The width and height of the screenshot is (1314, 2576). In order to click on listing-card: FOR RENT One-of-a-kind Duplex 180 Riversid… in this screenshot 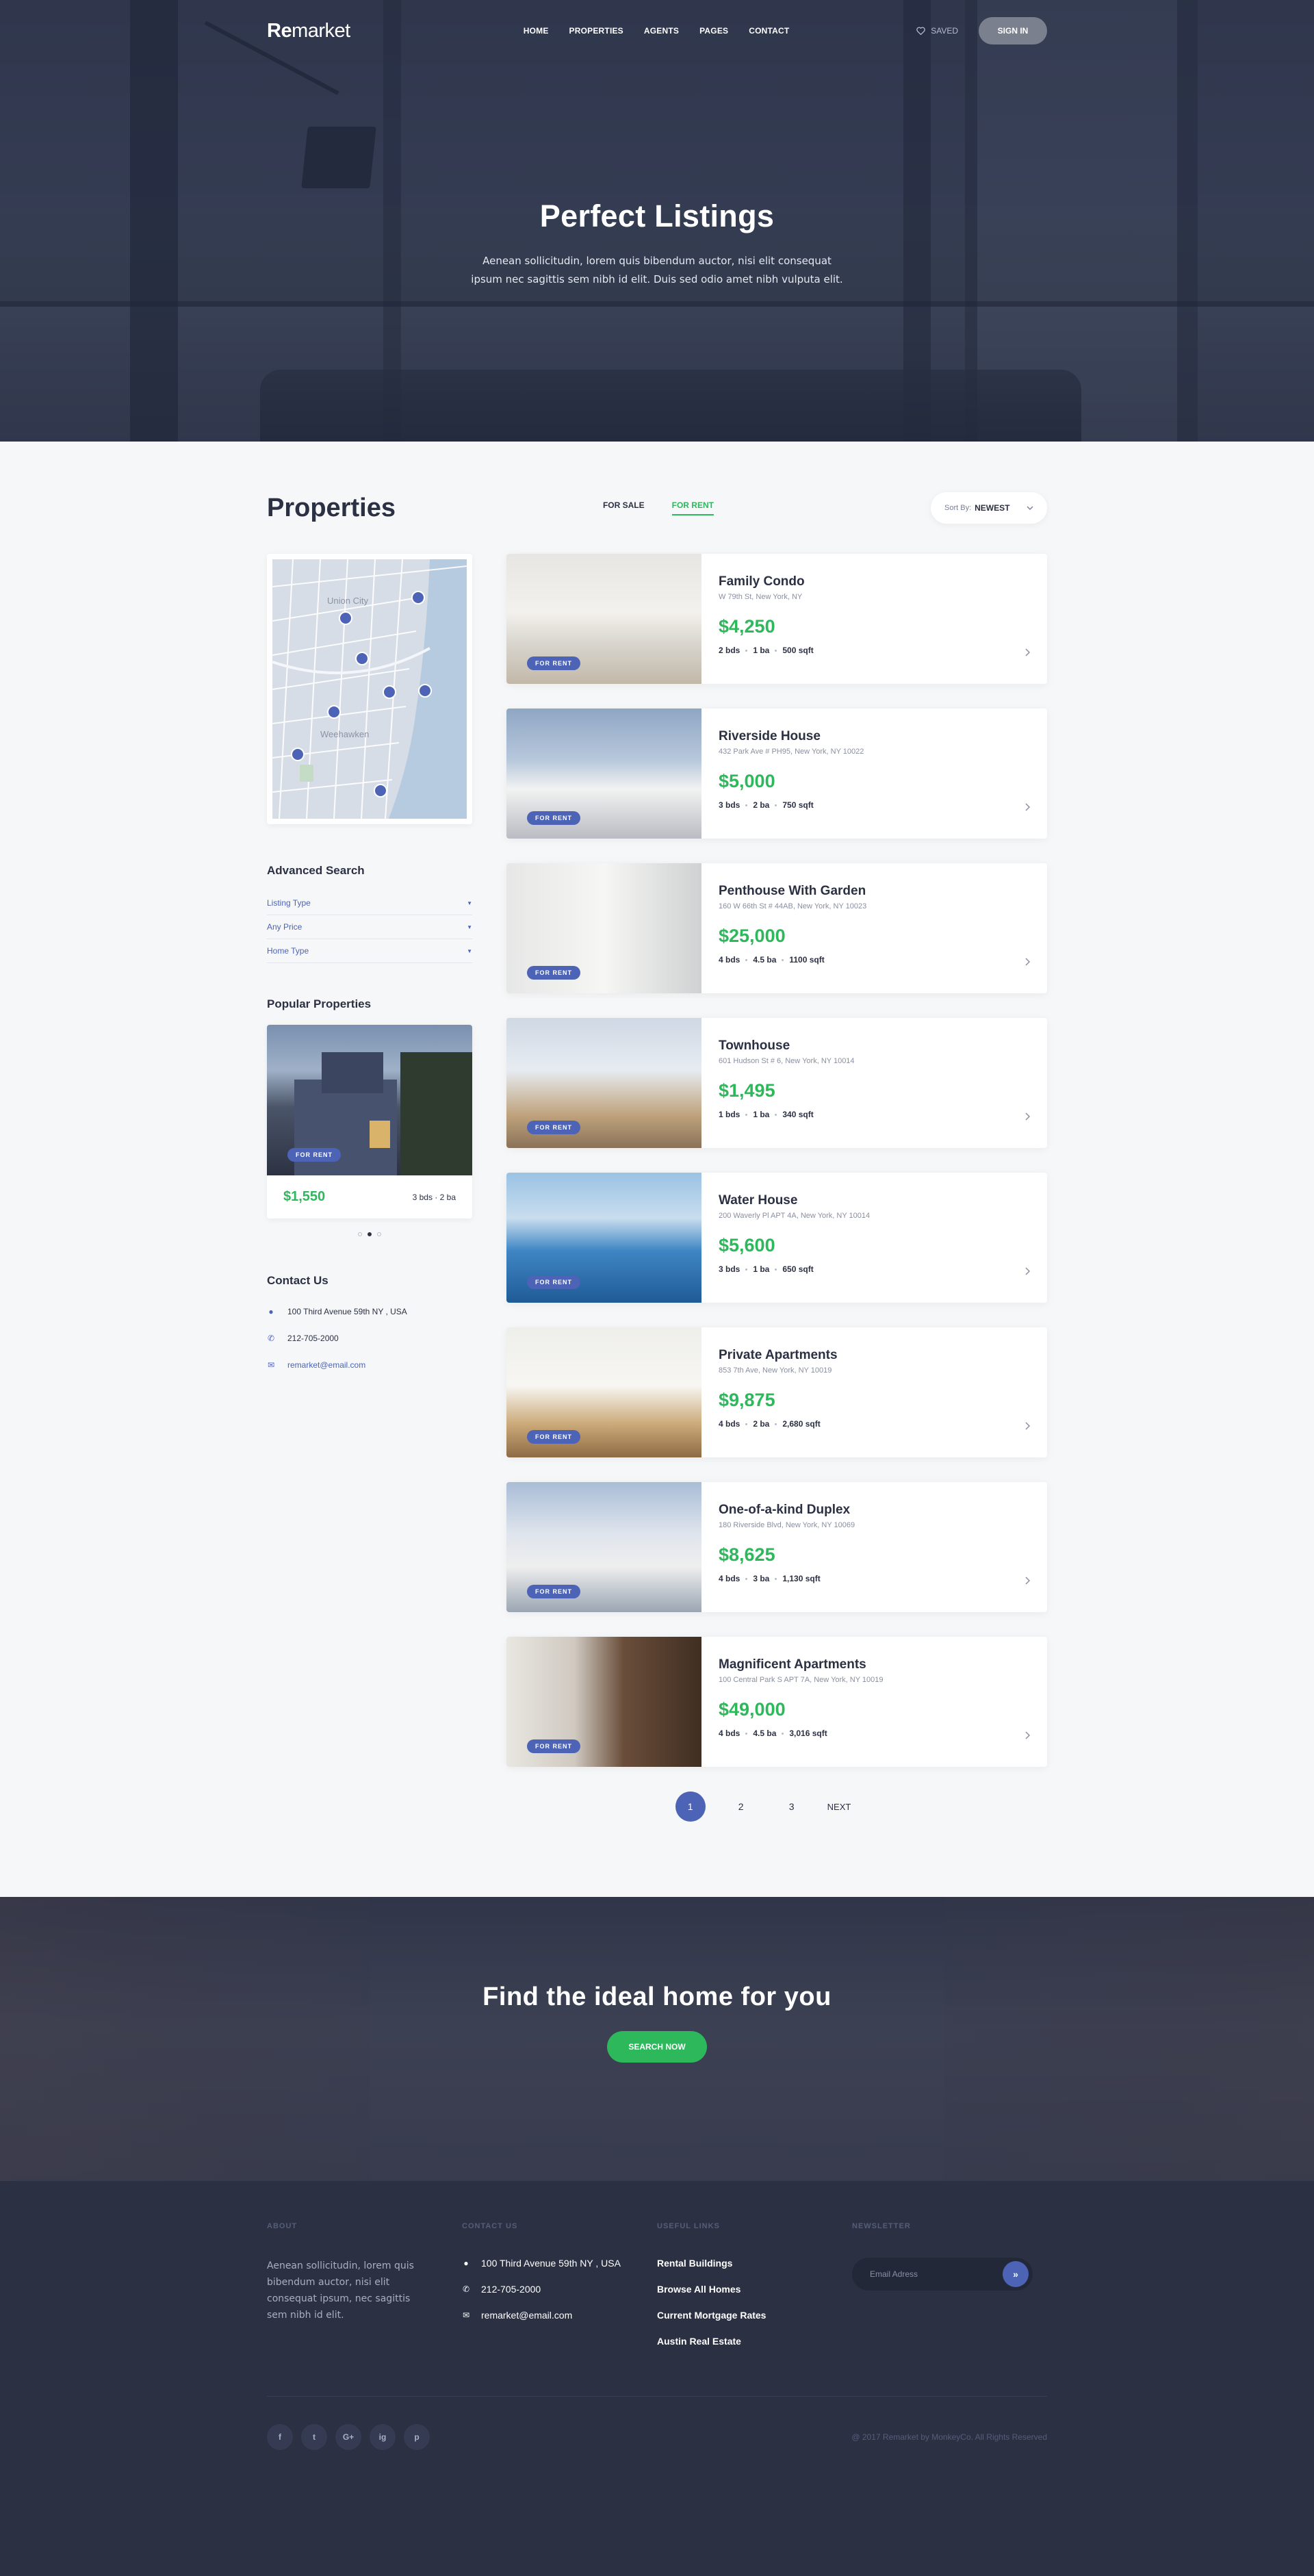, I will do `click(776, 1547)`.